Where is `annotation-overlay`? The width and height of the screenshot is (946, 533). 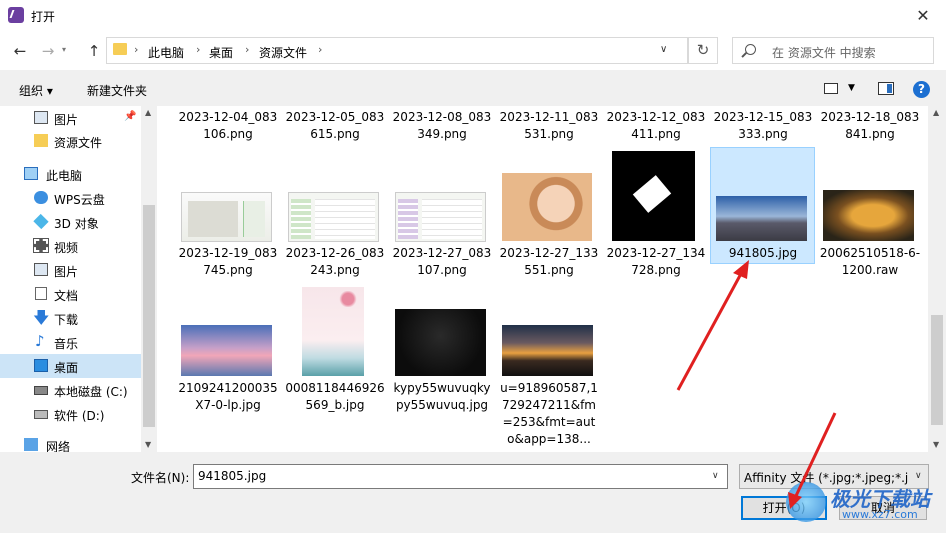 annotation-overlay is located at coordinates (756, 384).